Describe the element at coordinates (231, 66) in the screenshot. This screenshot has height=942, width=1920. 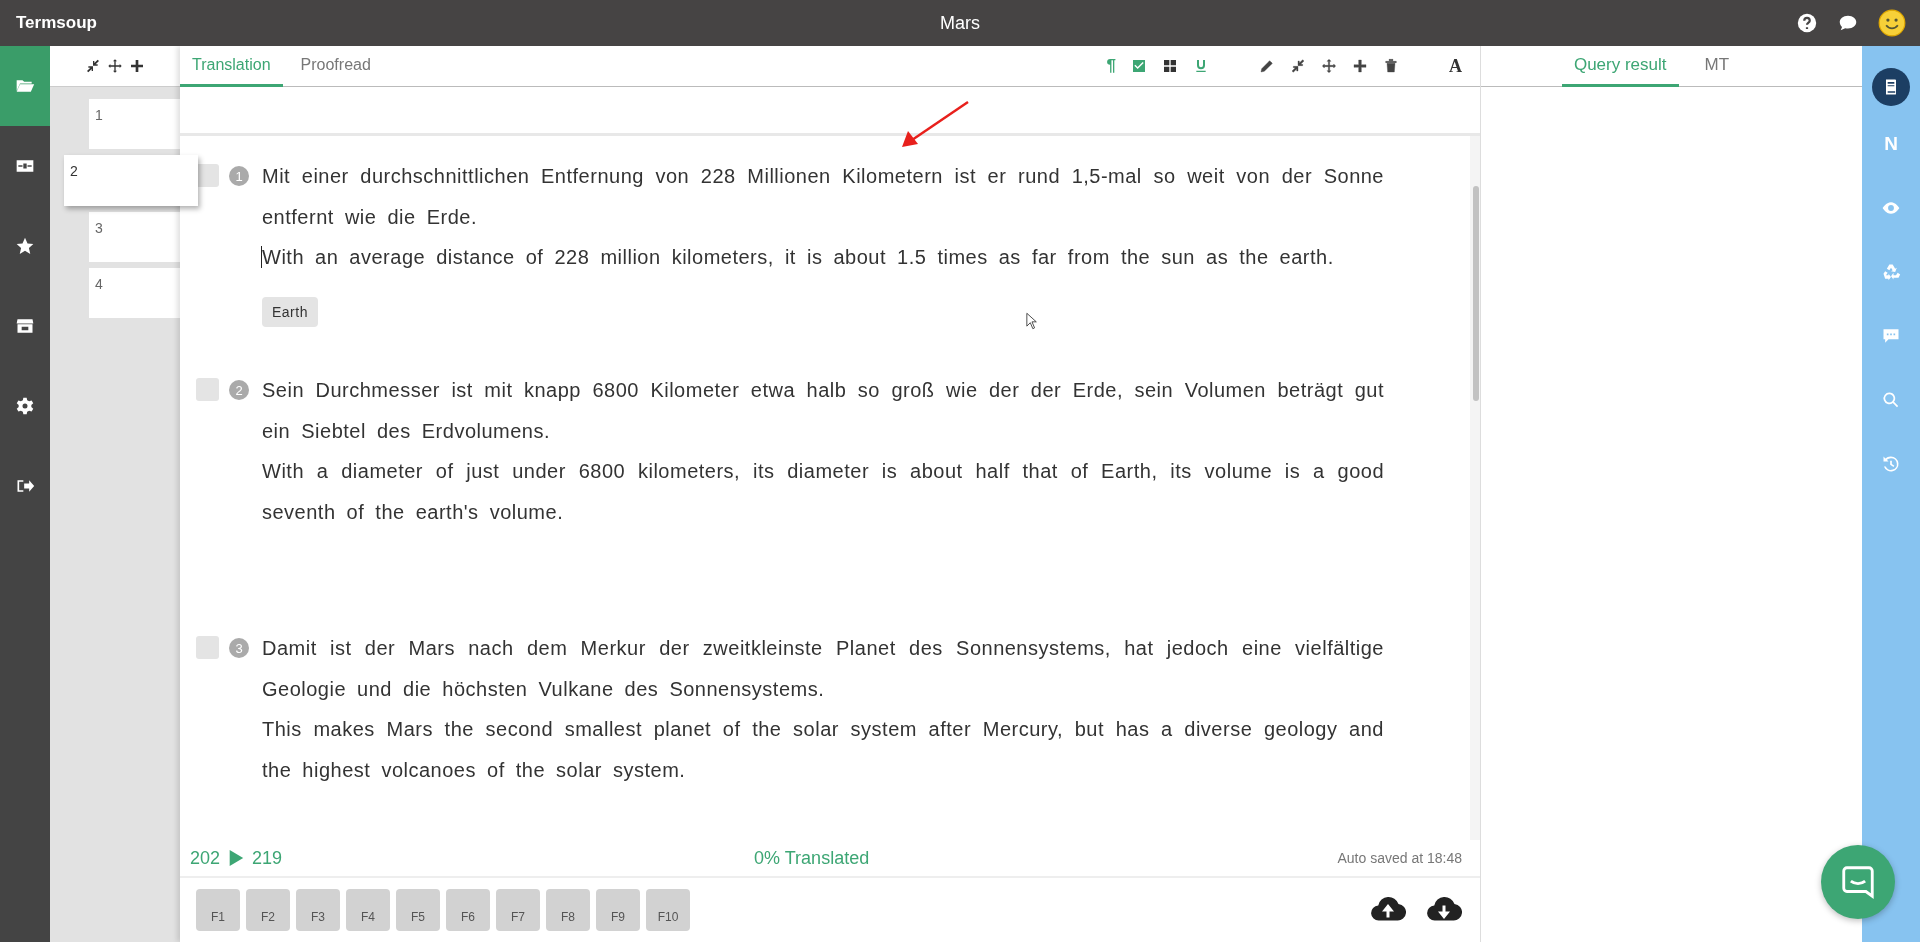
I see `tab: Translation` at that location.